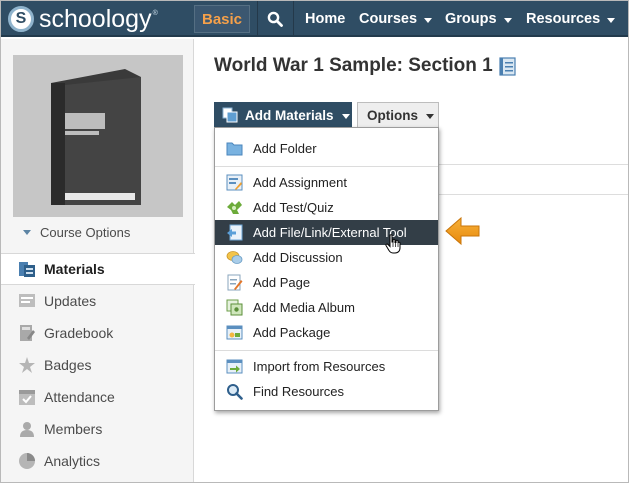 The image size is (629, 483). What do you see at coordinates (97, 301) in the screenshot?
I see `sidebar-item-updates: Updates` at bounding box center [97, 301].